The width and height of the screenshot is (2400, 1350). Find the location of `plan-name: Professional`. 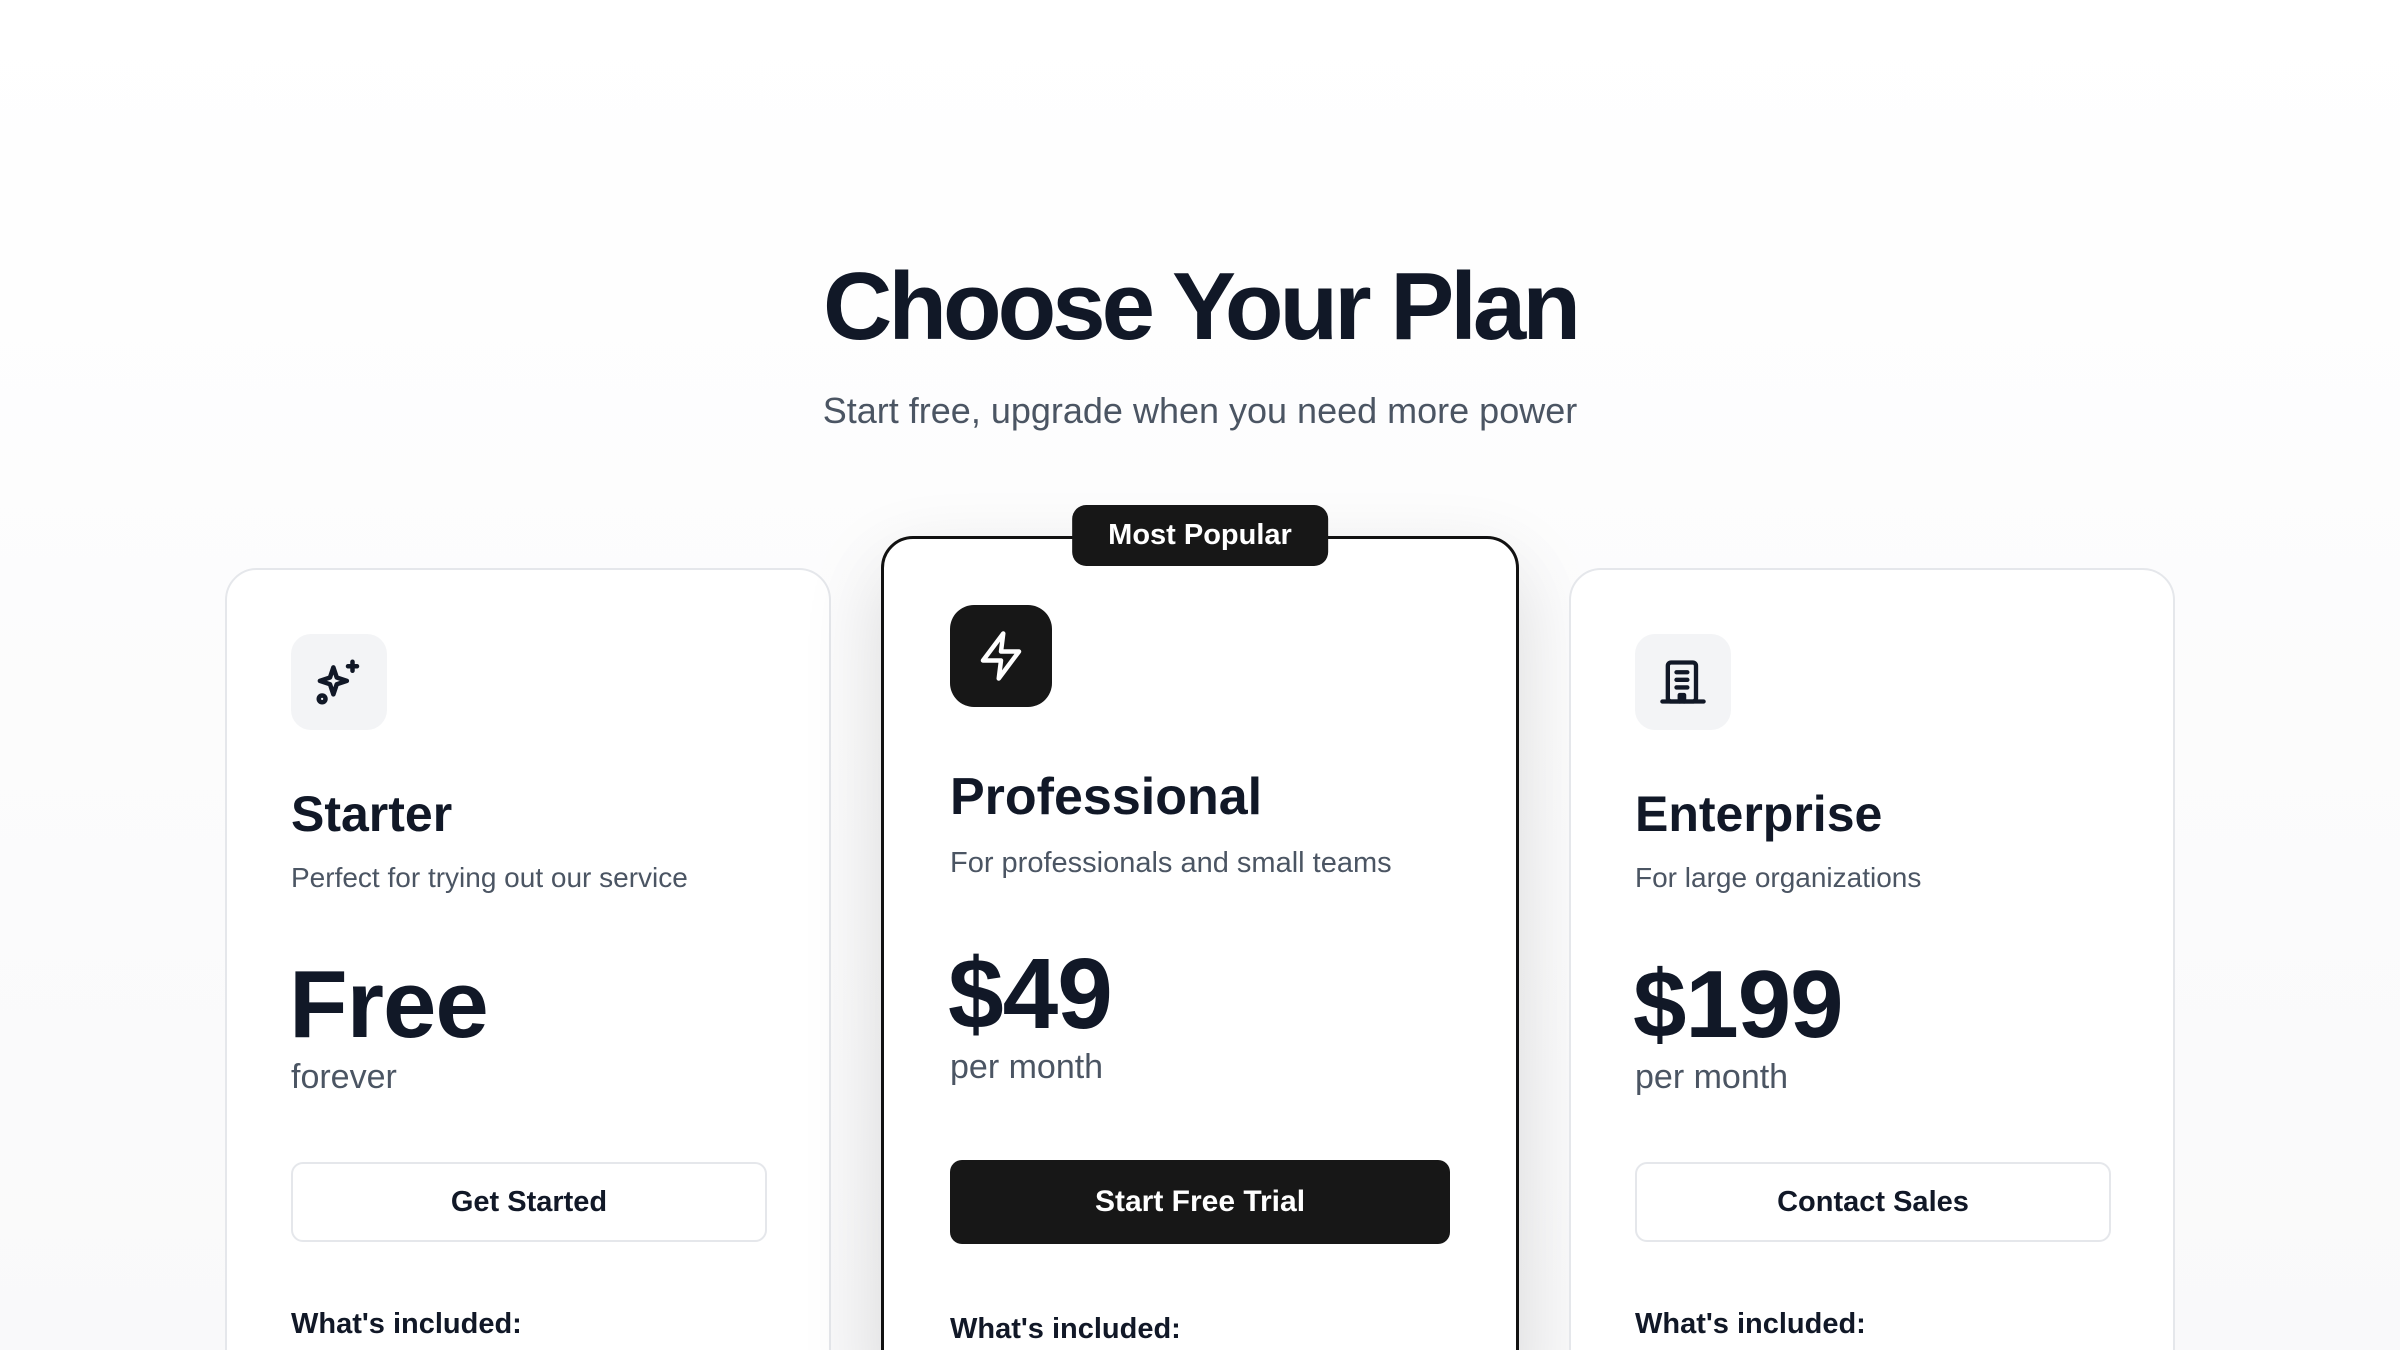

plan-name: Professional is located at coordinates (1106, 797).